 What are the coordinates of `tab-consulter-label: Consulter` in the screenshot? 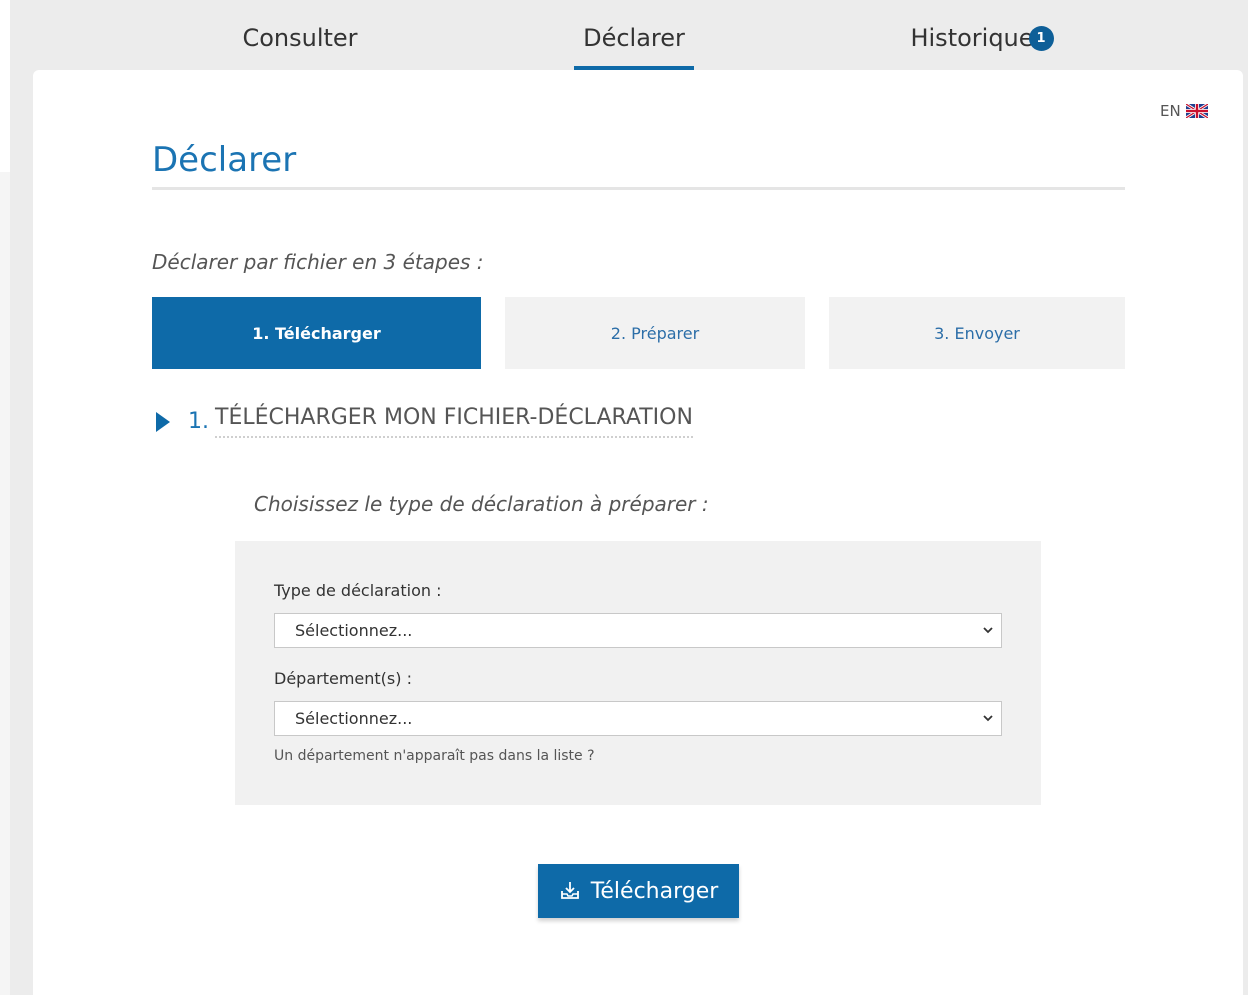 It's located at (300, 38).